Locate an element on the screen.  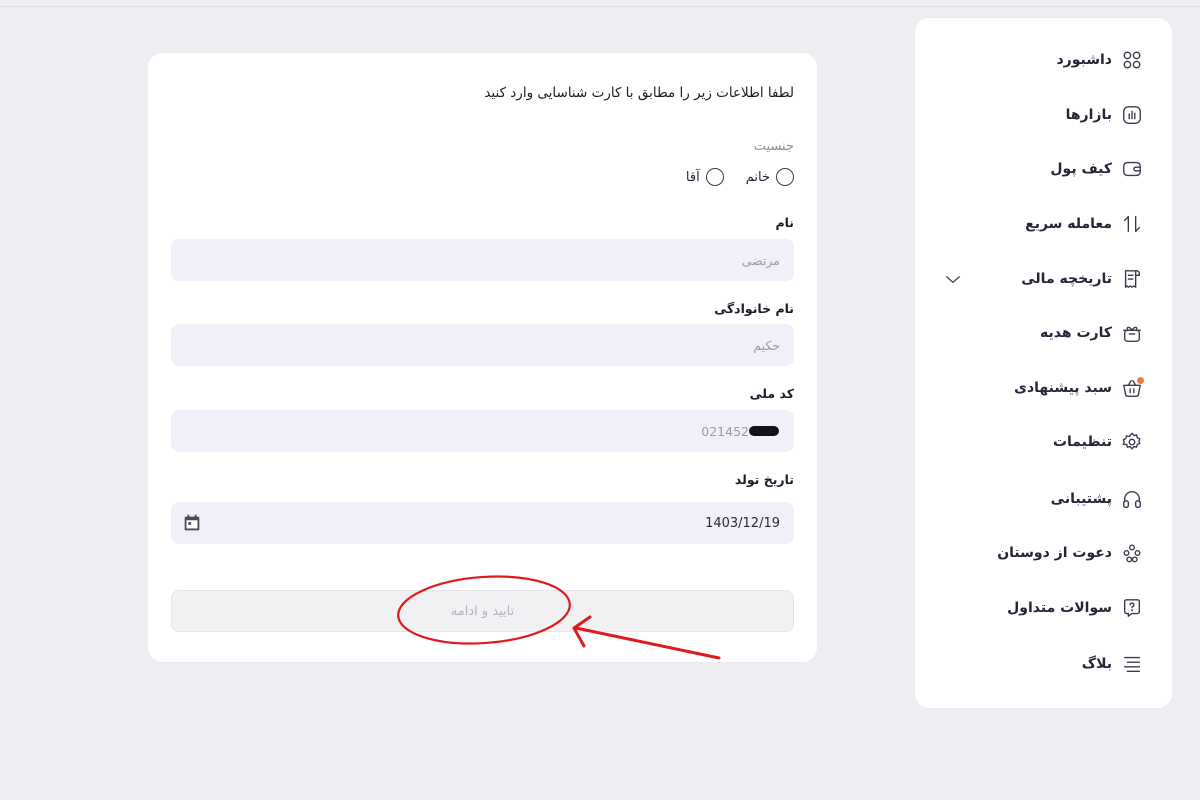
menu-lines-icon is located at coordinates (1132, 664).